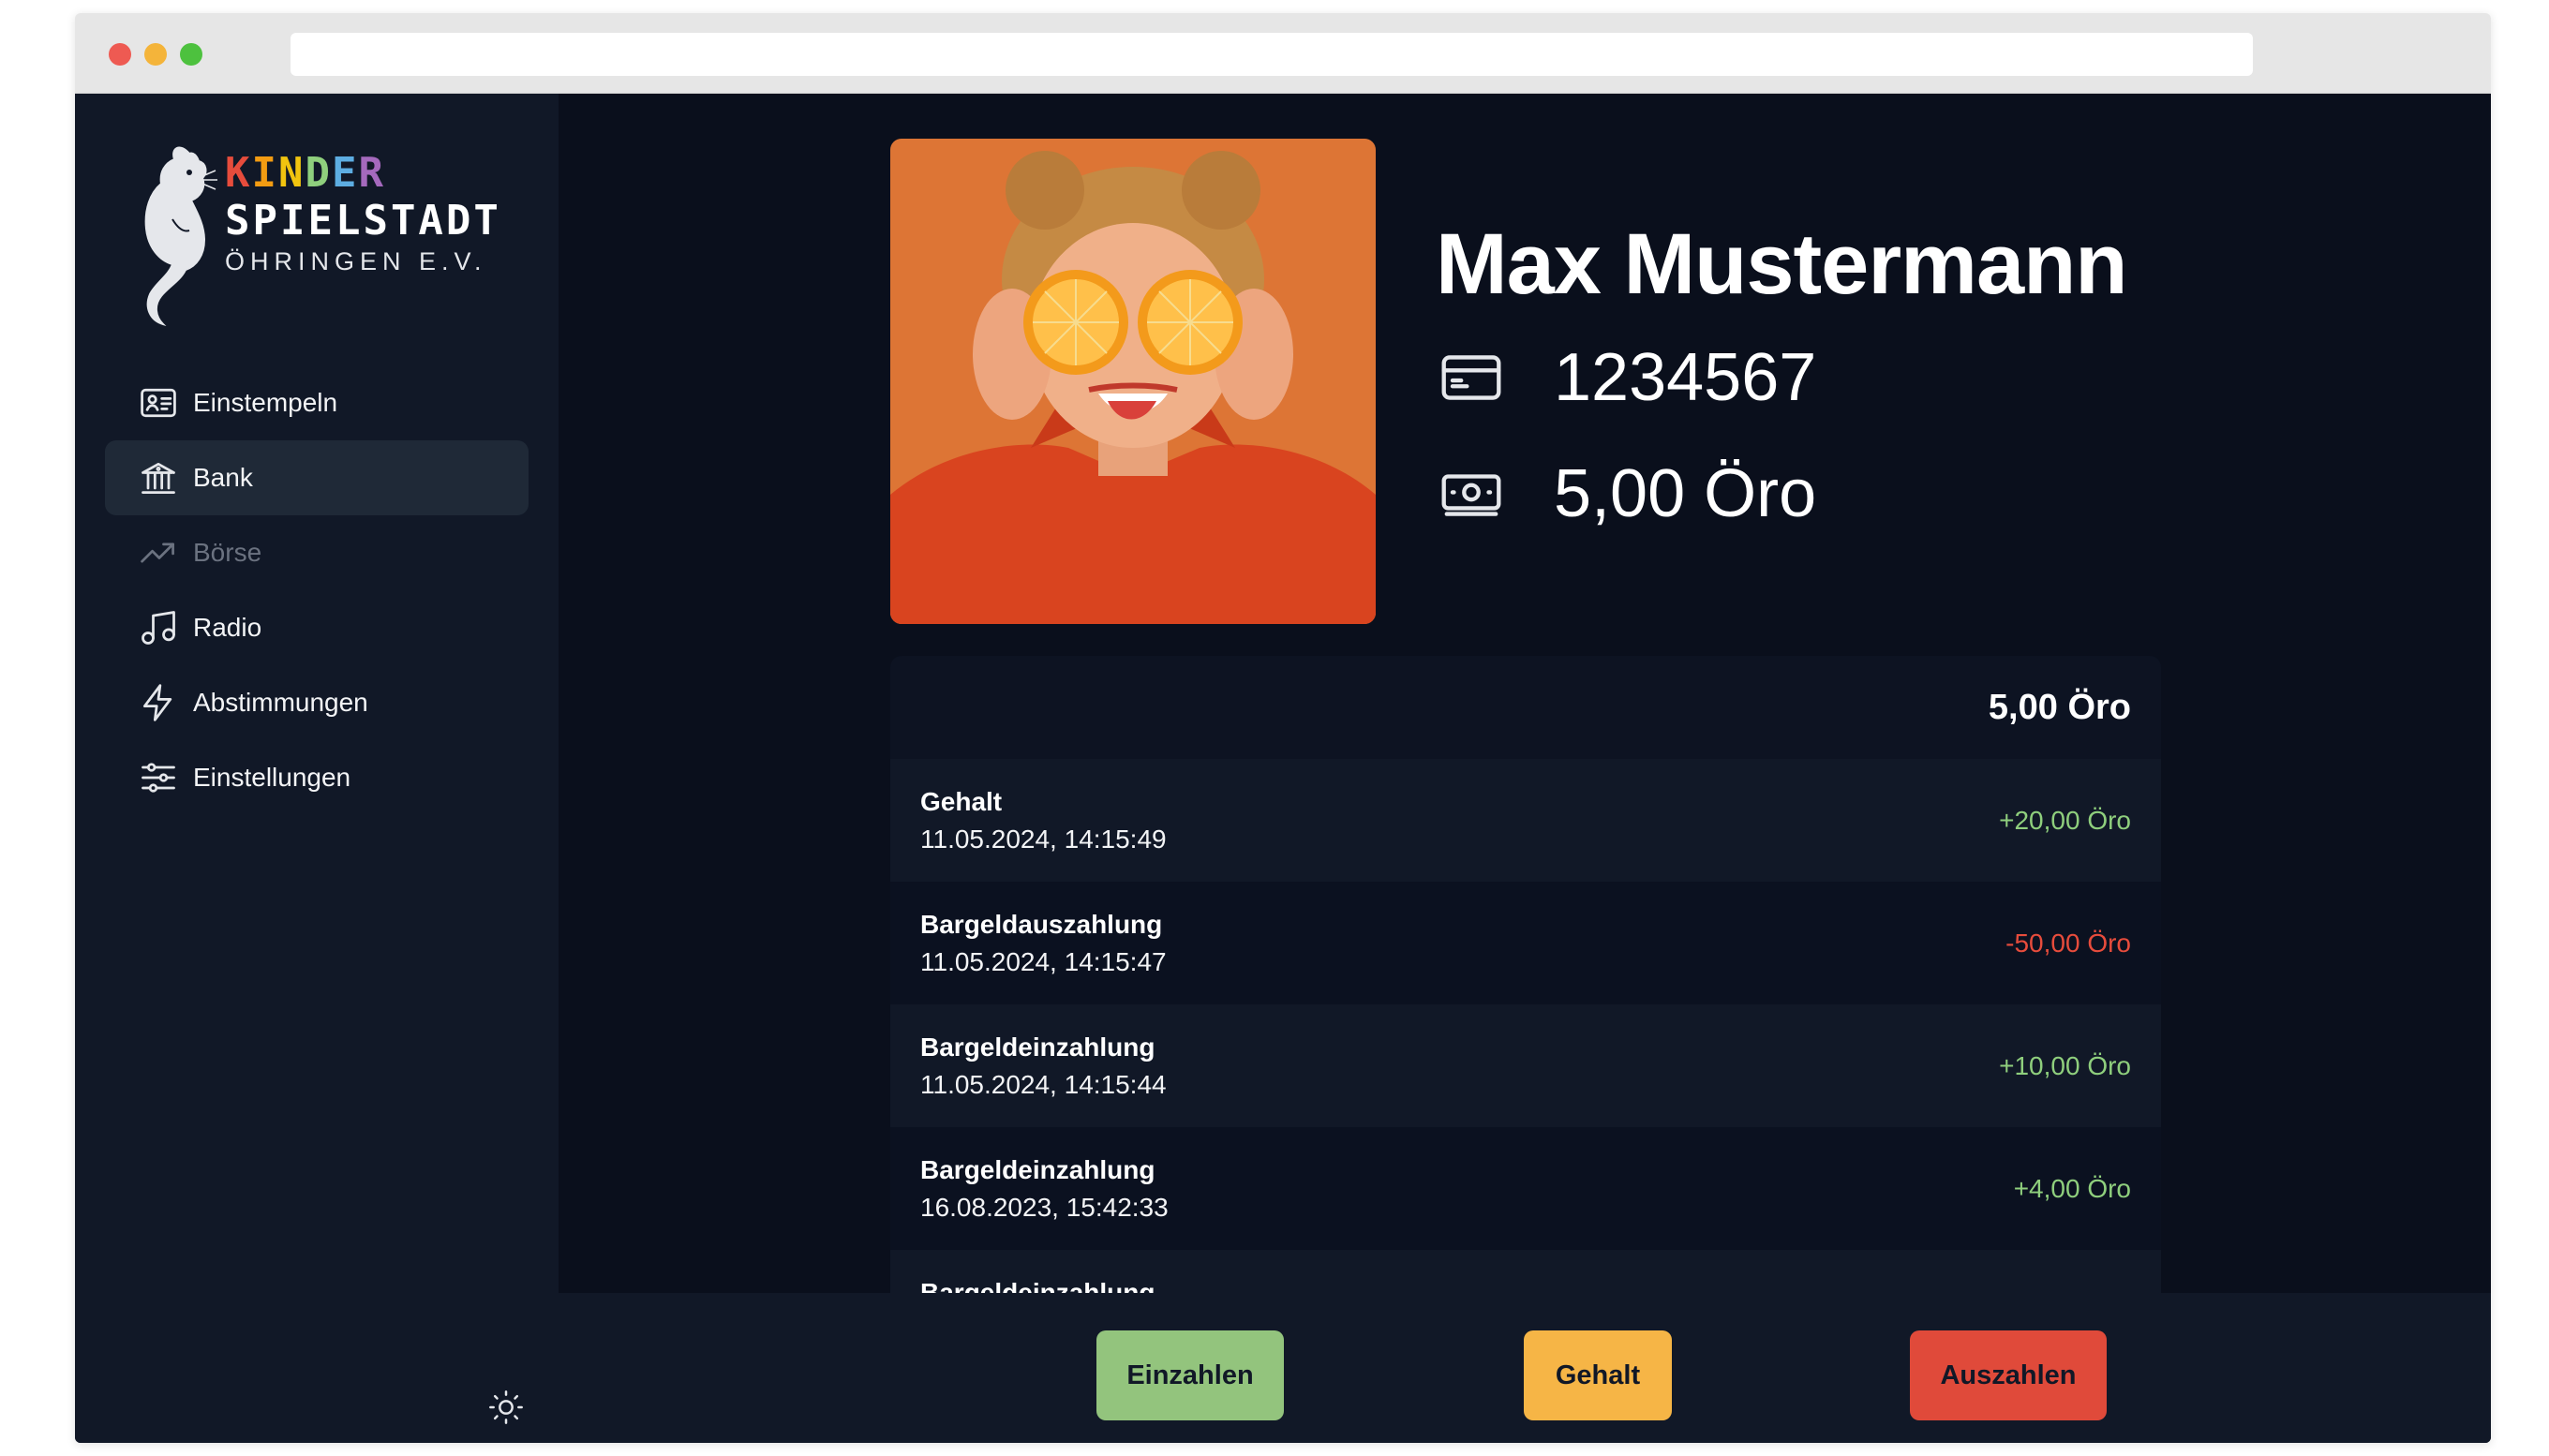 Image resolution: width=2549 pixels, height=1456 pixels. What do you see at coordinates (158, 477) in the screenshot?
I see `bank-icon` at bounding box center [158, 477].